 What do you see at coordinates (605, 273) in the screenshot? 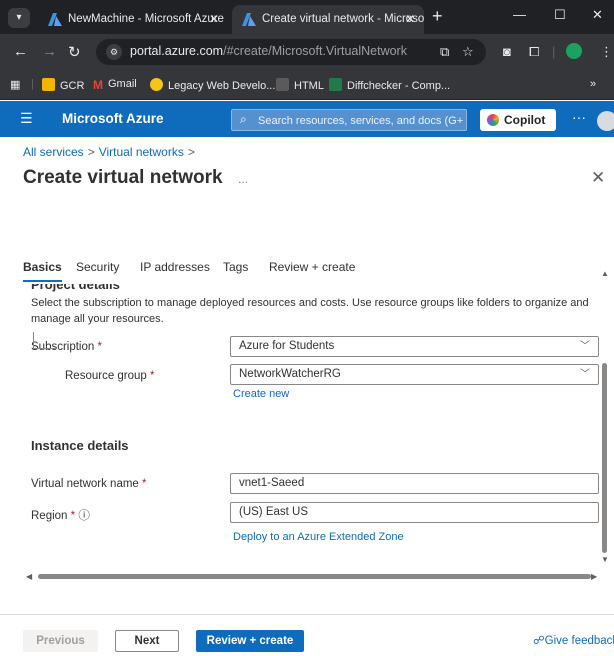
I see `scroll-up-arrow-icon: ▲` at bounding box center [605, 273].